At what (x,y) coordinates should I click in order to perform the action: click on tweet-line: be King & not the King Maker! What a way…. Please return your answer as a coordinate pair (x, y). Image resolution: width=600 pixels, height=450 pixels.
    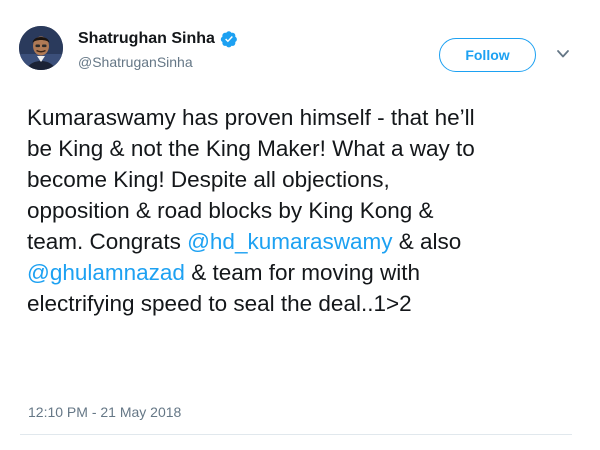
    Looking at the image, I should click on (307, 148).